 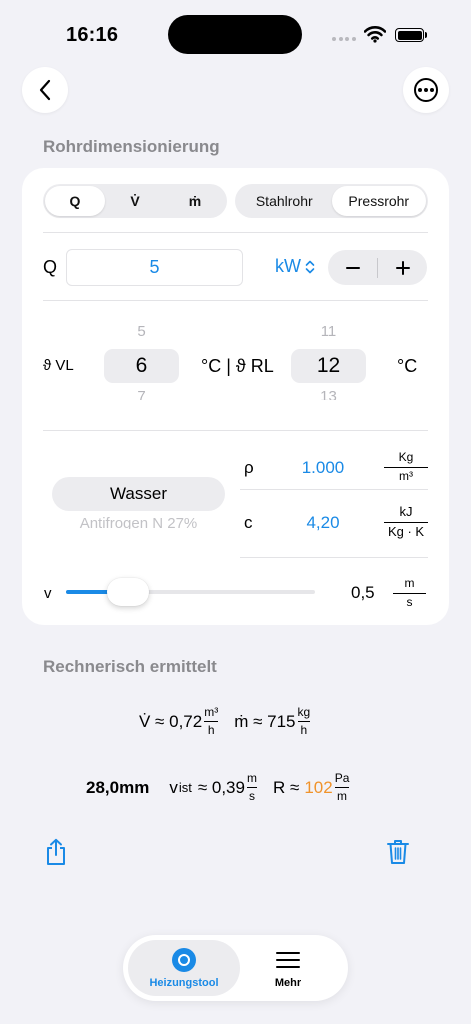 I want to click on velocity-unit: m s, so click(x=409, y=593).